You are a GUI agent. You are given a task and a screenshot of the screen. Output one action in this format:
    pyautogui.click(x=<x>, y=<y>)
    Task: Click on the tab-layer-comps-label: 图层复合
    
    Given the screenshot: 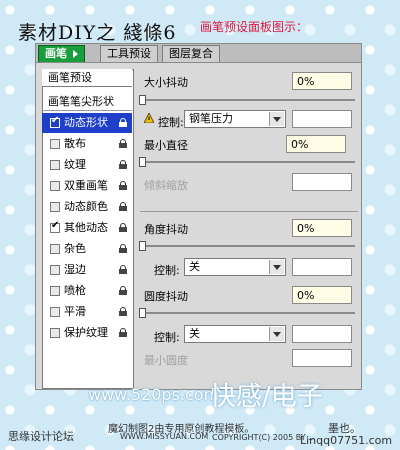 What is the action you would take?
    pyautogui.click(x=191, y=53)
    